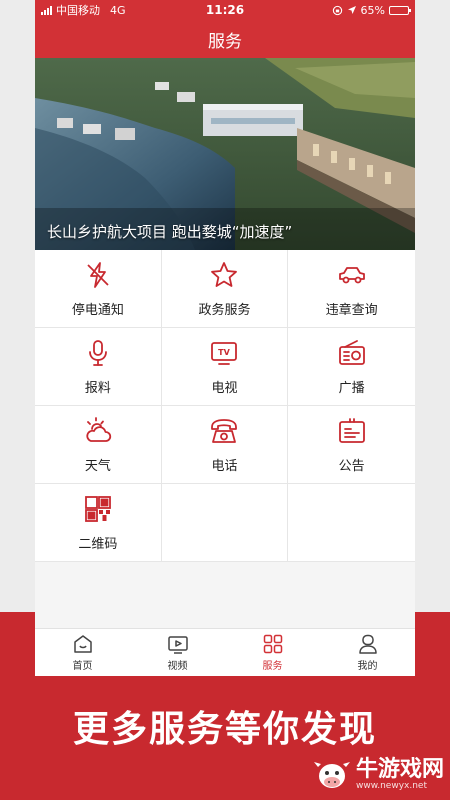 The height and width of the screenshot is (800, 450). I want to click on rotation-lock-icon, so click(337, 10).